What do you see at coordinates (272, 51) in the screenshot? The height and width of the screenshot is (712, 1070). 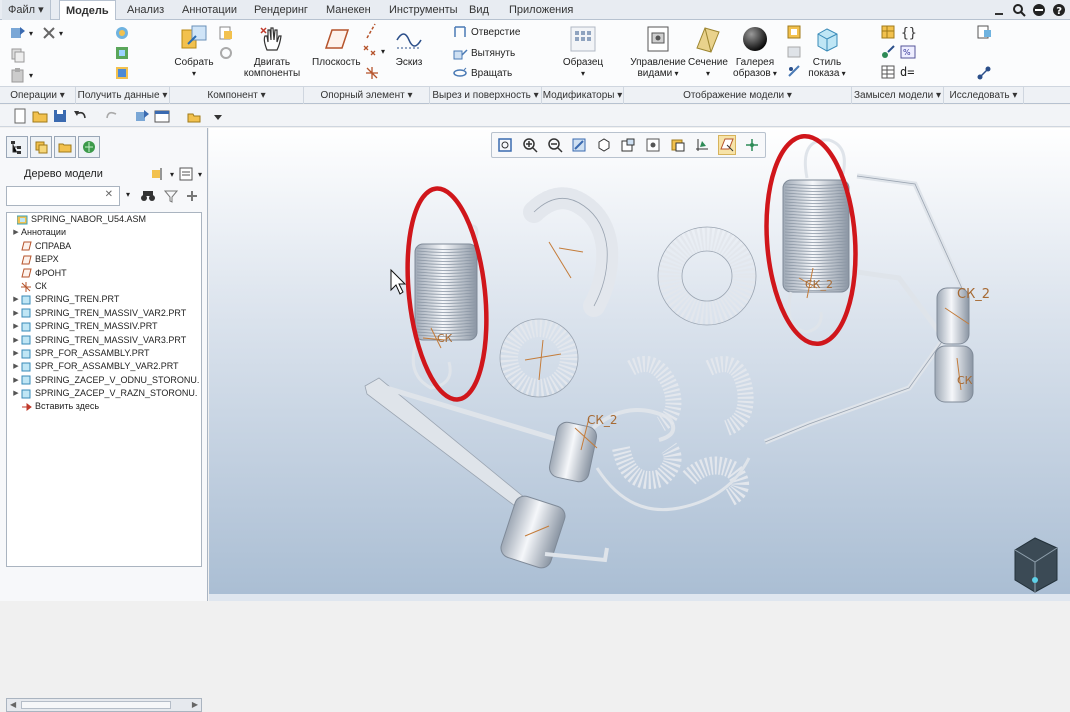 I see `drag-components-button: Двигать компоненты` at bounding box center [272, 51].